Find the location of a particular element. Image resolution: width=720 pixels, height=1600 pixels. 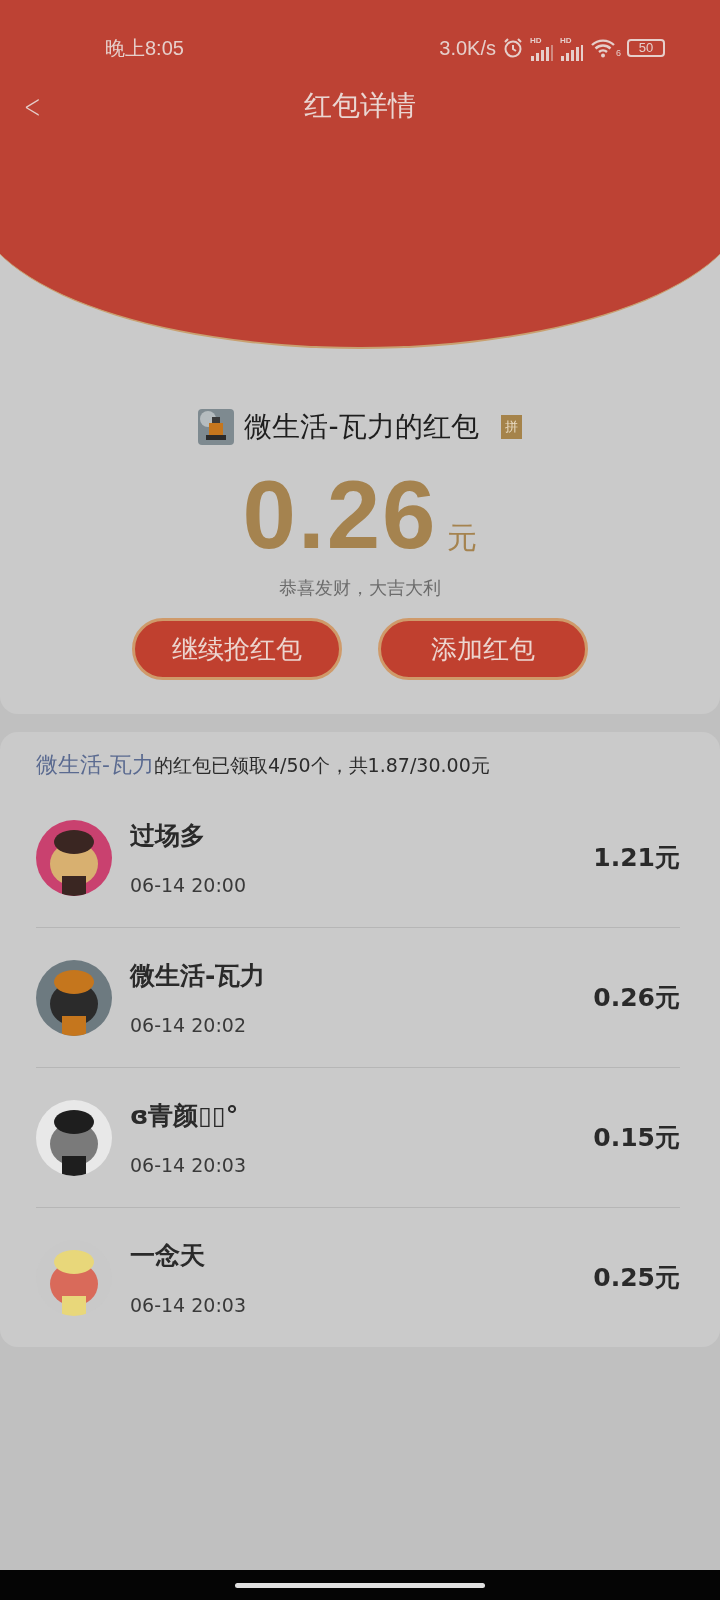

sender-name: 微生活-瓦力的红包 is located at coordinates (361, 427).